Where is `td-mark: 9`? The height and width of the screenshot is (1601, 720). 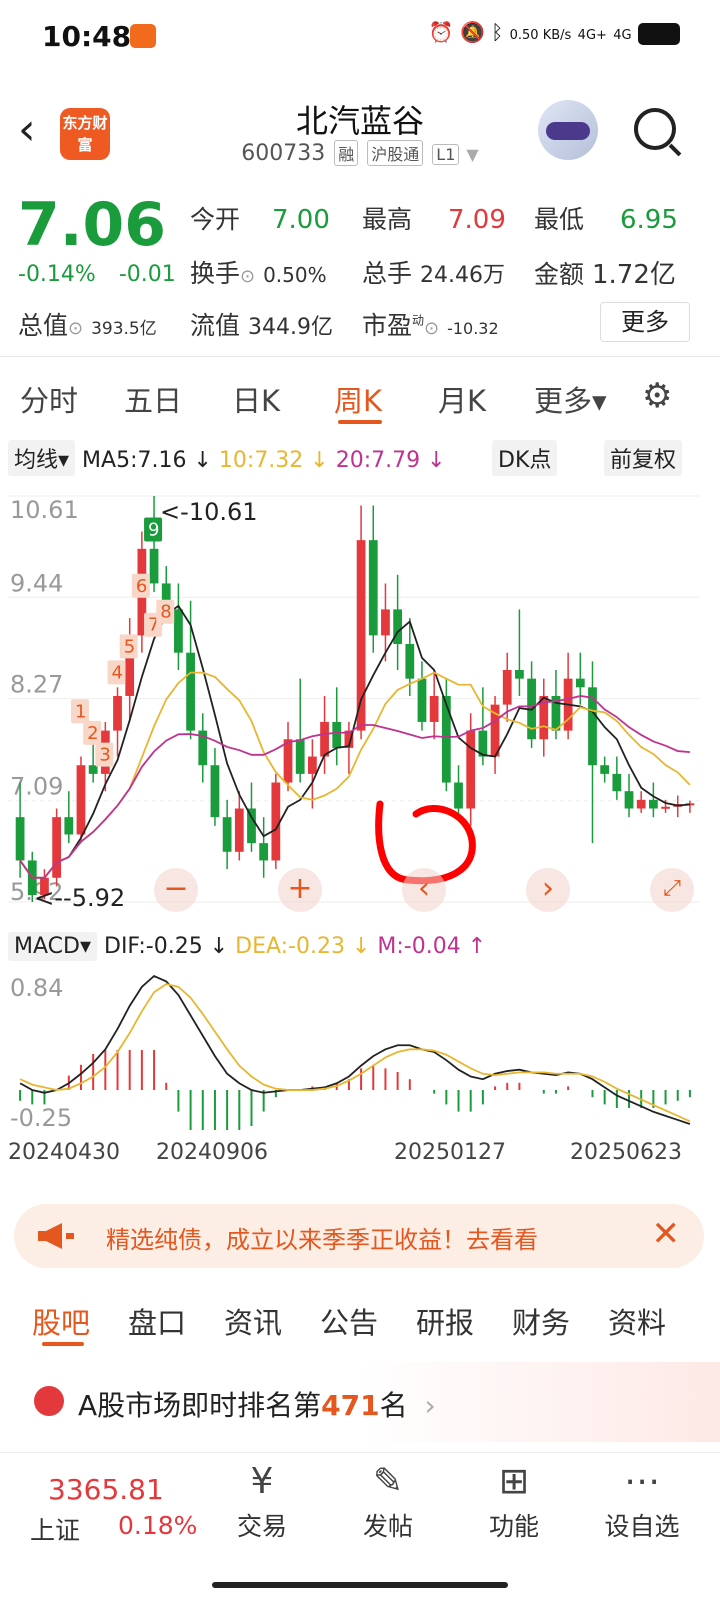
td-mark: 9 is located at coordinates (153, 529).